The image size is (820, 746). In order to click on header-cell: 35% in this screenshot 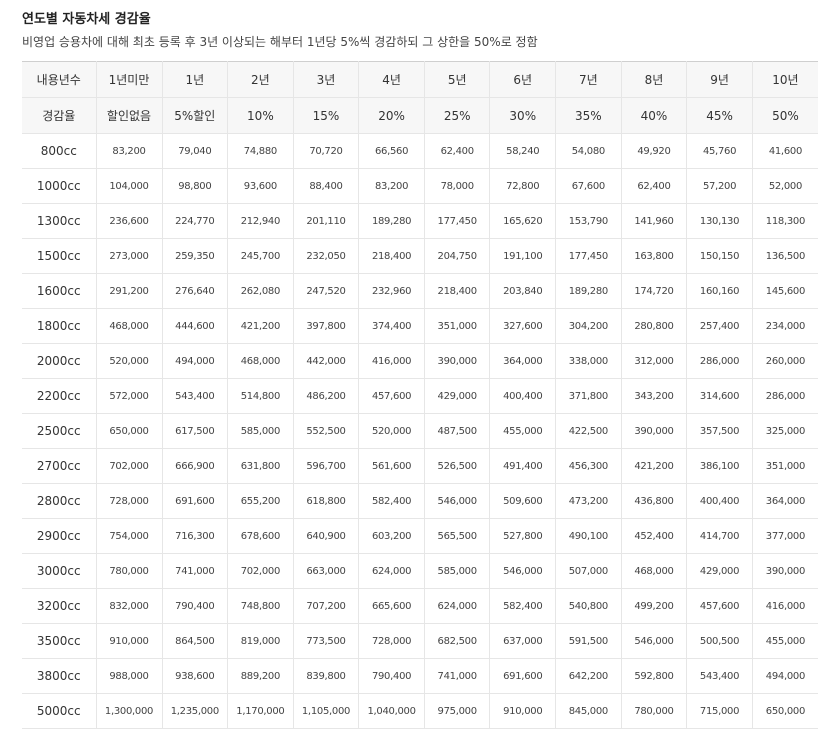, I will do `click(588, 115)`.